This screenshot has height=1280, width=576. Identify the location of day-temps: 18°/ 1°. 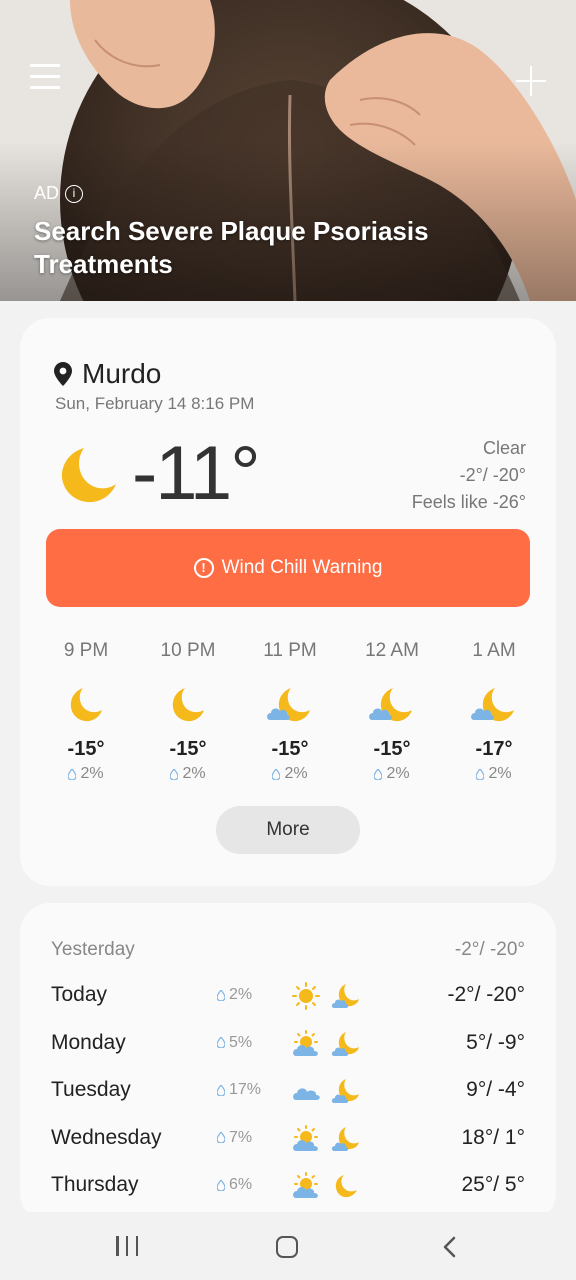
(493, 1137).